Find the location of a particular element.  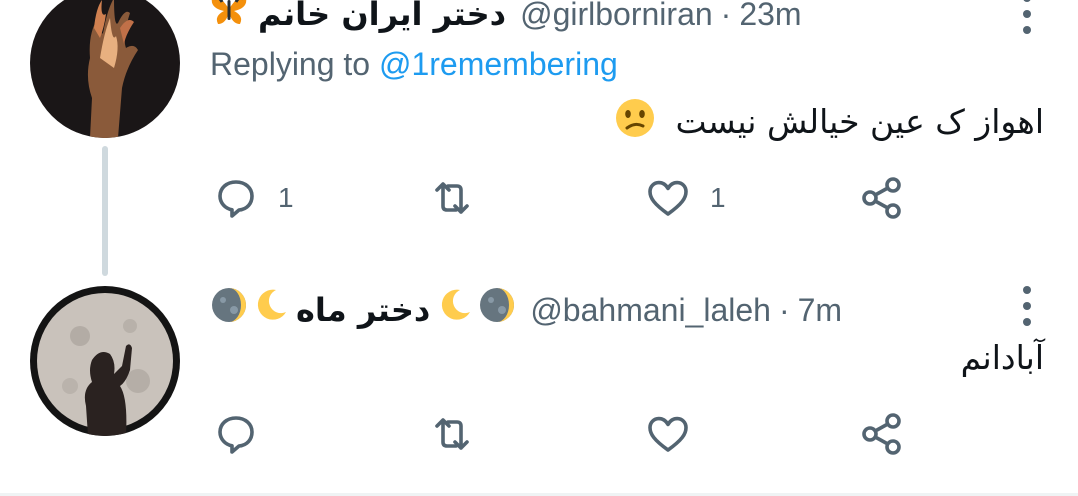

replying-to: Replying to @1remembering is located at coordinates (414, 64).